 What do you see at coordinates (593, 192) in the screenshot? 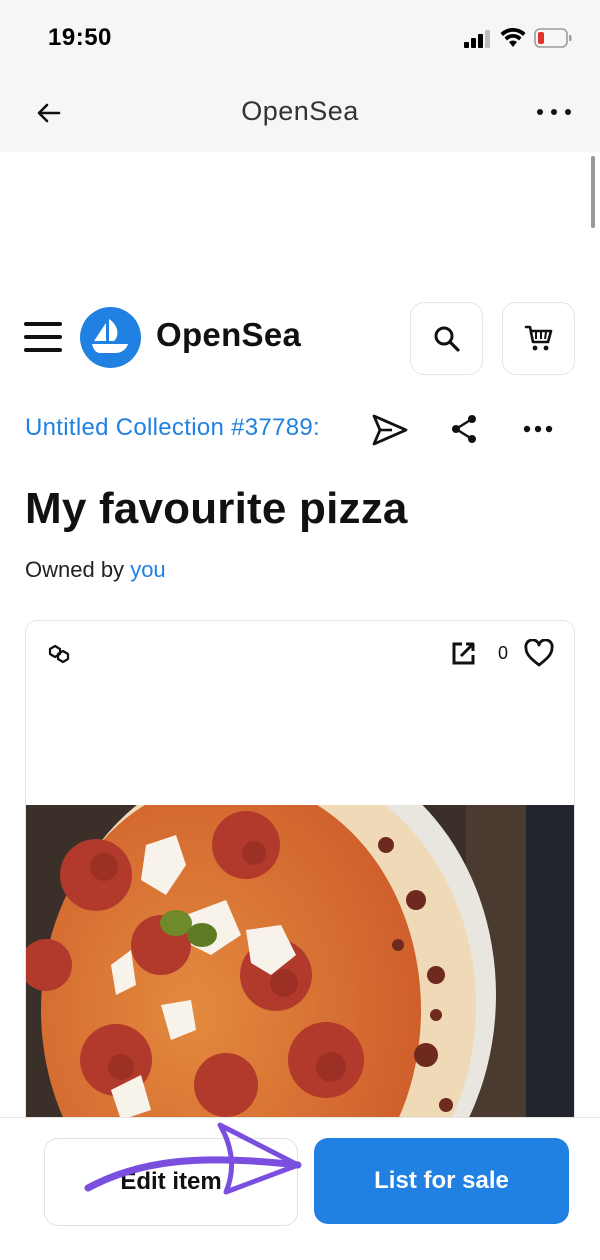
I see `scrollbar` at bounding box center [593, 192].